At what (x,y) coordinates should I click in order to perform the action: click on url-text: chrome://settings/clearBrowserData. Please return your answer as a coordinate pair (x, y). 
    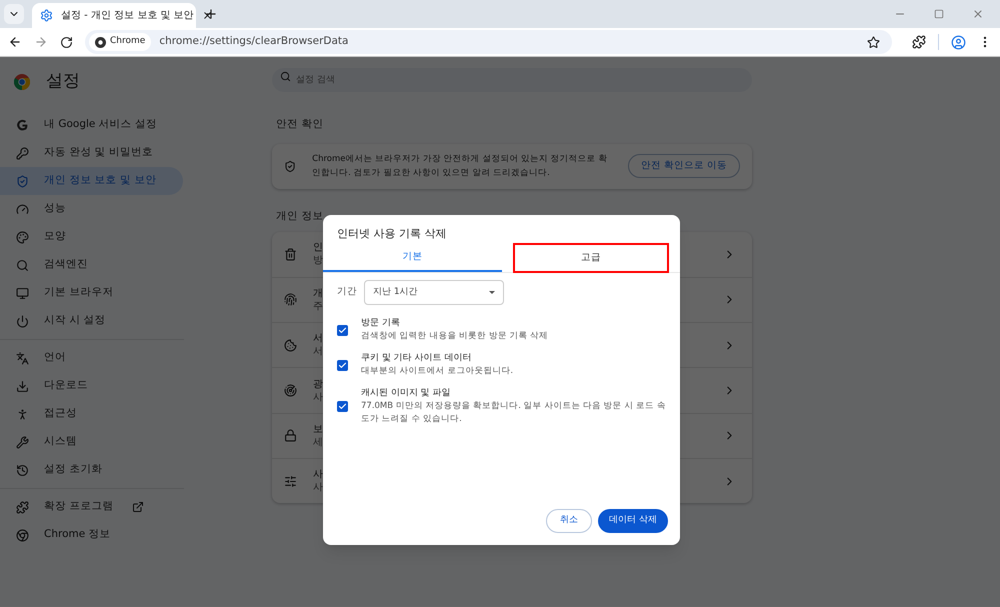
    Looking at the image, I should click on (254, 42).